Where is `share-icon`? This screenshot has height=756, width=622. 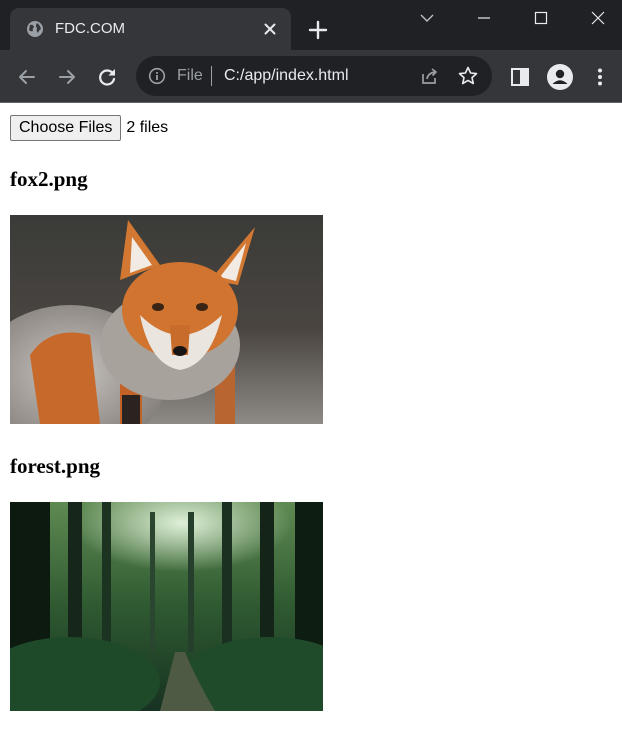 share-icon is located at coordinates (429, 76).